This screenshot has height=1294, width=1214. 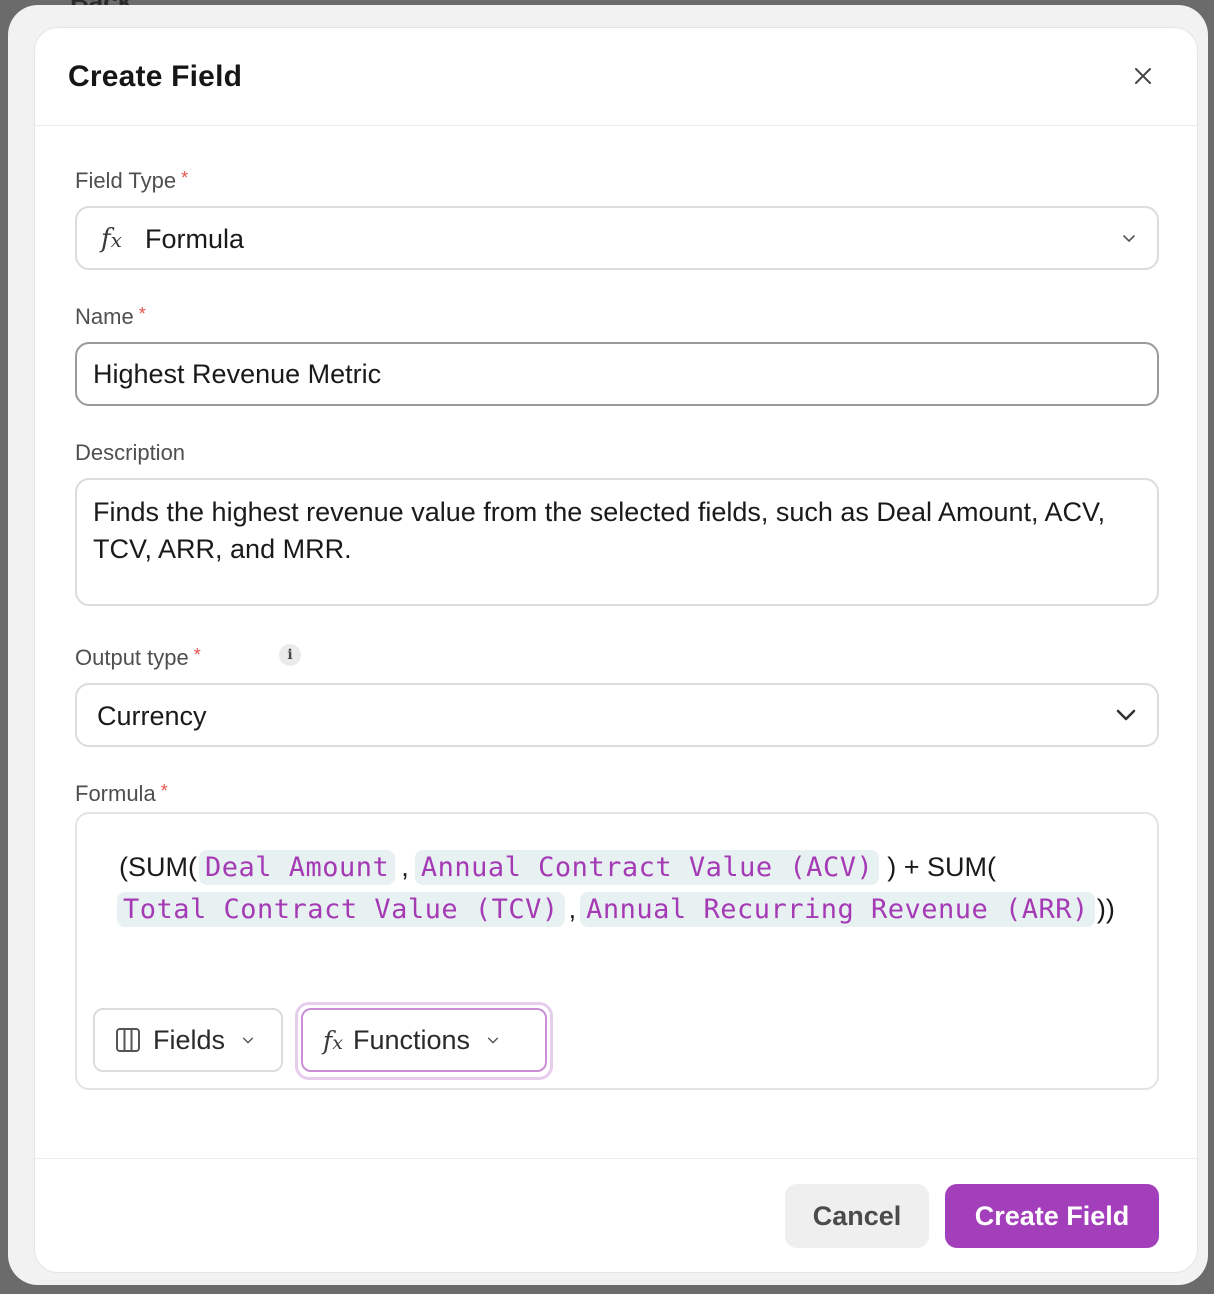 I want to click on field-type-select: fx Formula, so click(x=617, y=238).